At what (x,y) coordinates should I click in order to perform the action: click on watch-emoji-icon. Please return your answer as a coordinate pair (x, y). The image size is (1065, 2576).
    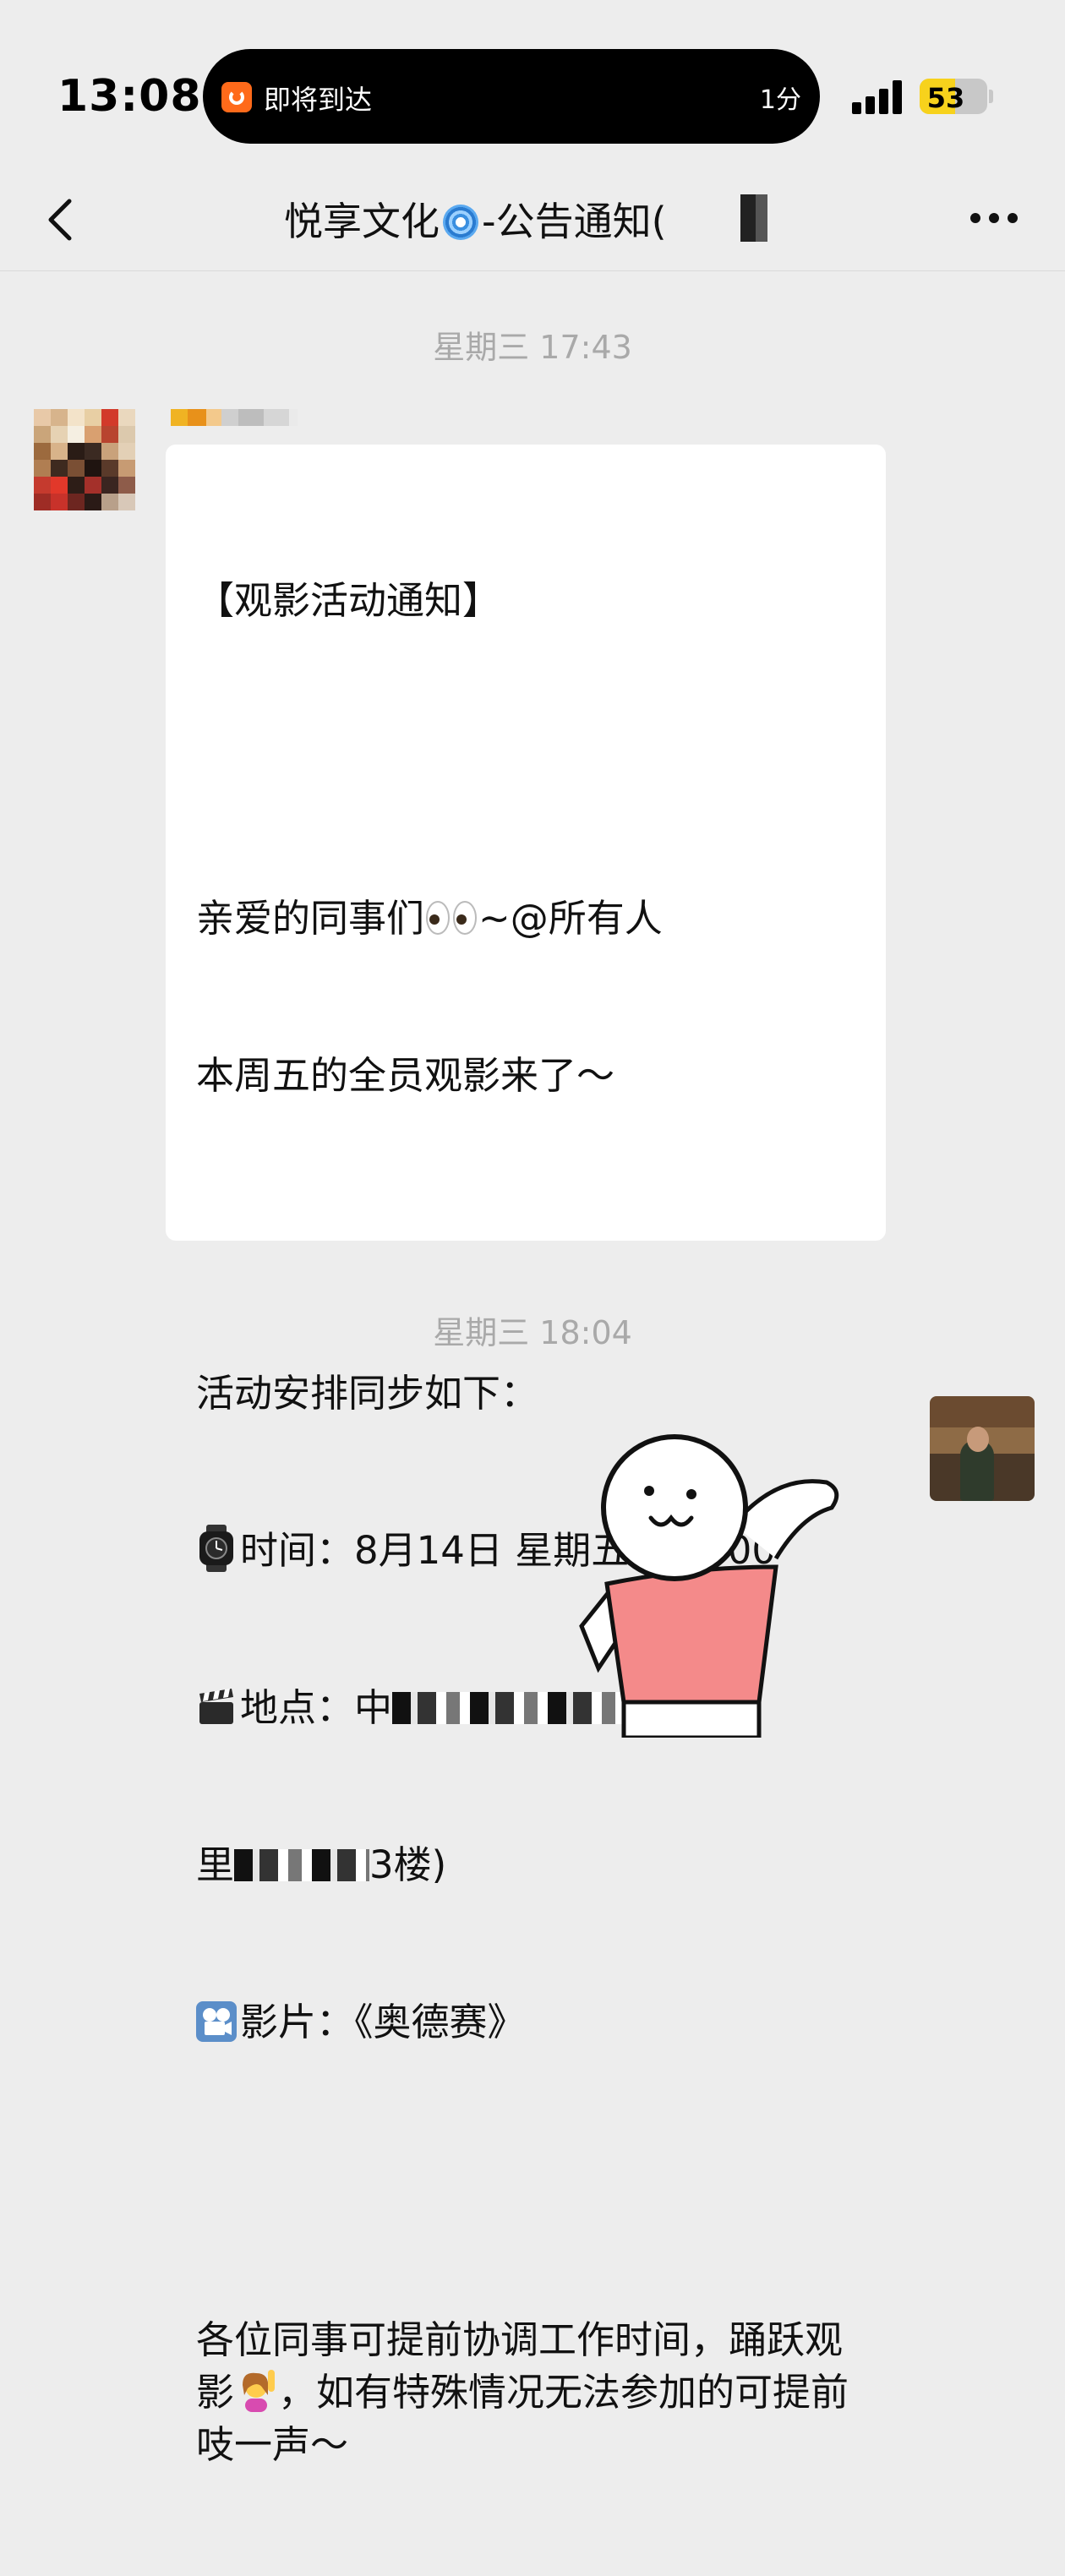
    Looking at the image, I should click on (216, 1548).